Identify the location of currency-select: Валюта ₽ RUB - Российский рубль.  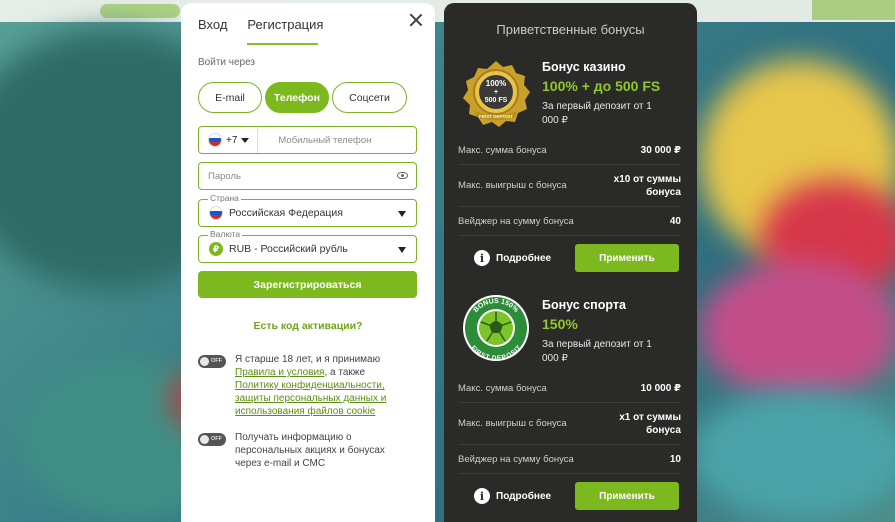
(307, 246).